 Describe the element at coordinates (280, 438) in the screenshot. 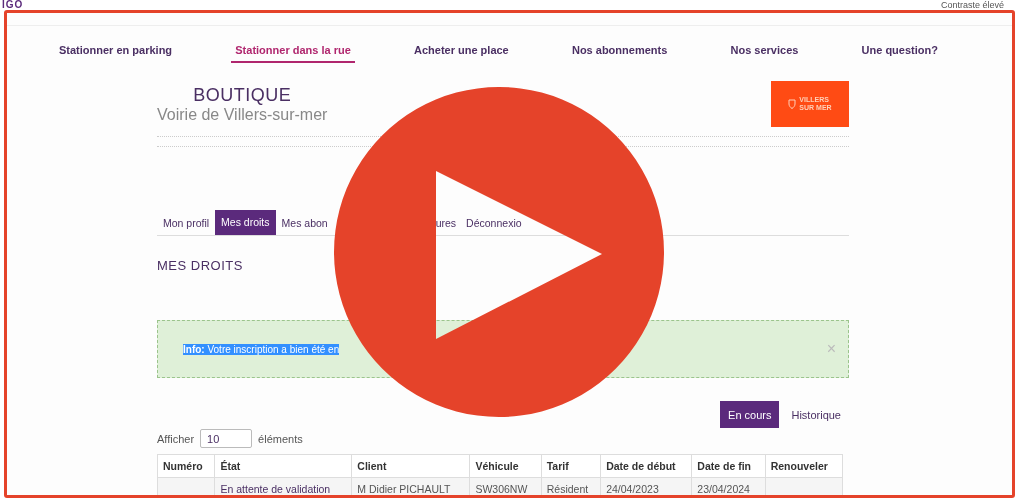

I see `length-label: éléments` at that location.